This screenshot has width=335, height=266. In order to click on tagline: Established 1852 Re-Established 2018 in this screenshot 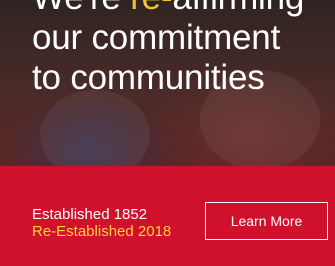, I will do `click(101, 223)`.